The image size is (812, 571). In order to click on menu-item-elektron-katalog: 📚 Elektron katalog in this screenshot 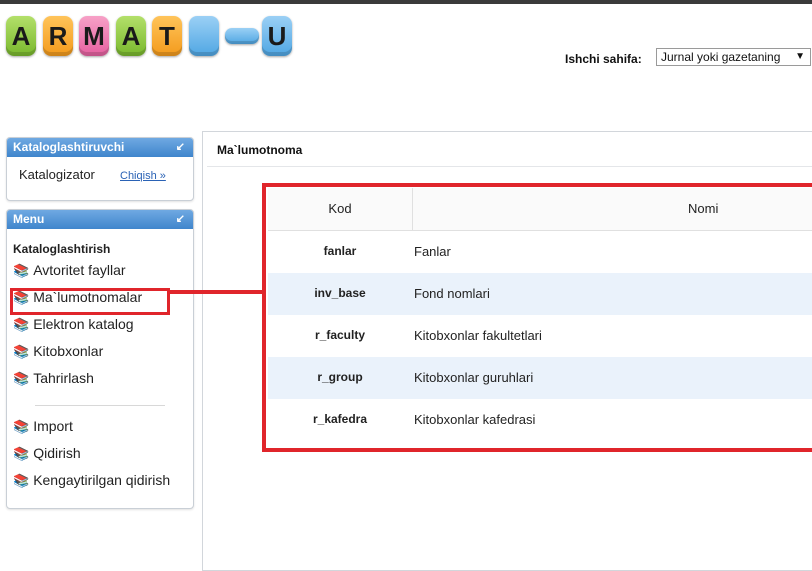, I will do `click(73, 324)`.